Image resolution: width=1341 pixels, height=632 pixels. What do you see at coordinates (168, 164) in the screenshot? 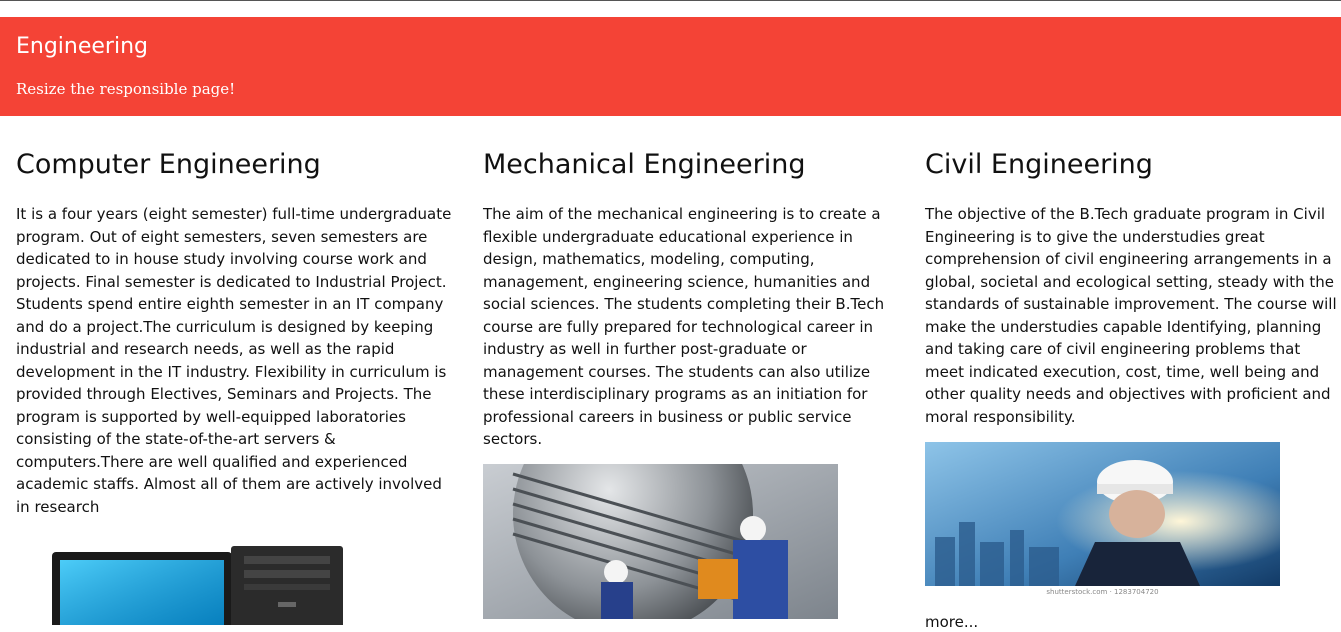
I see `section-title: Computer Engineering` at bounding box center [168, 164].